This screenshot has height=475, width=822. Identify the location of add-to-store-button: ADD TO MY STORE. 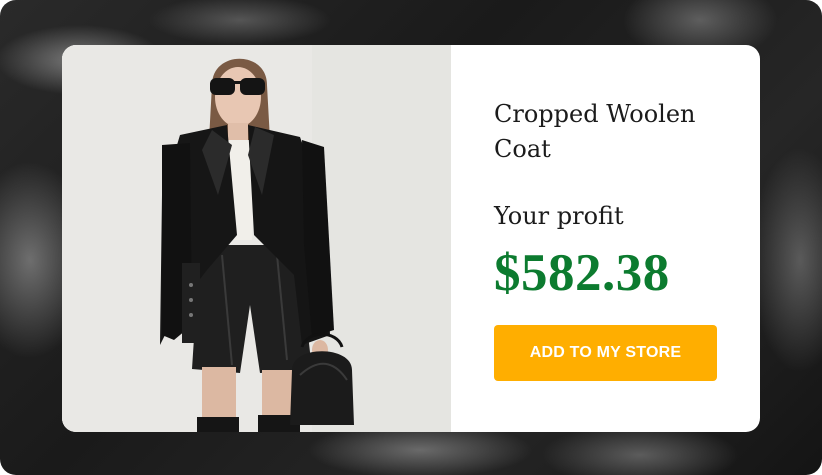
(605, 353).